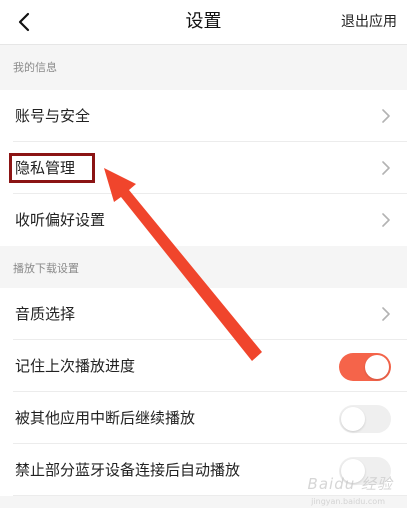 The height and width of the screenshot is (508, 407). I want to click on section-header-my-info: 我的信息, so click(203, 68).